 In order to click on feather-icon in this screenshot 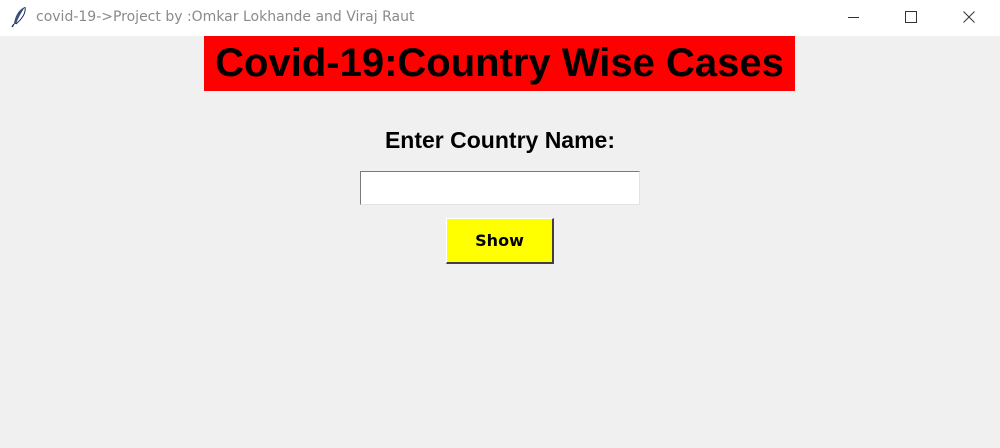, I will do `click(20, 17)`.